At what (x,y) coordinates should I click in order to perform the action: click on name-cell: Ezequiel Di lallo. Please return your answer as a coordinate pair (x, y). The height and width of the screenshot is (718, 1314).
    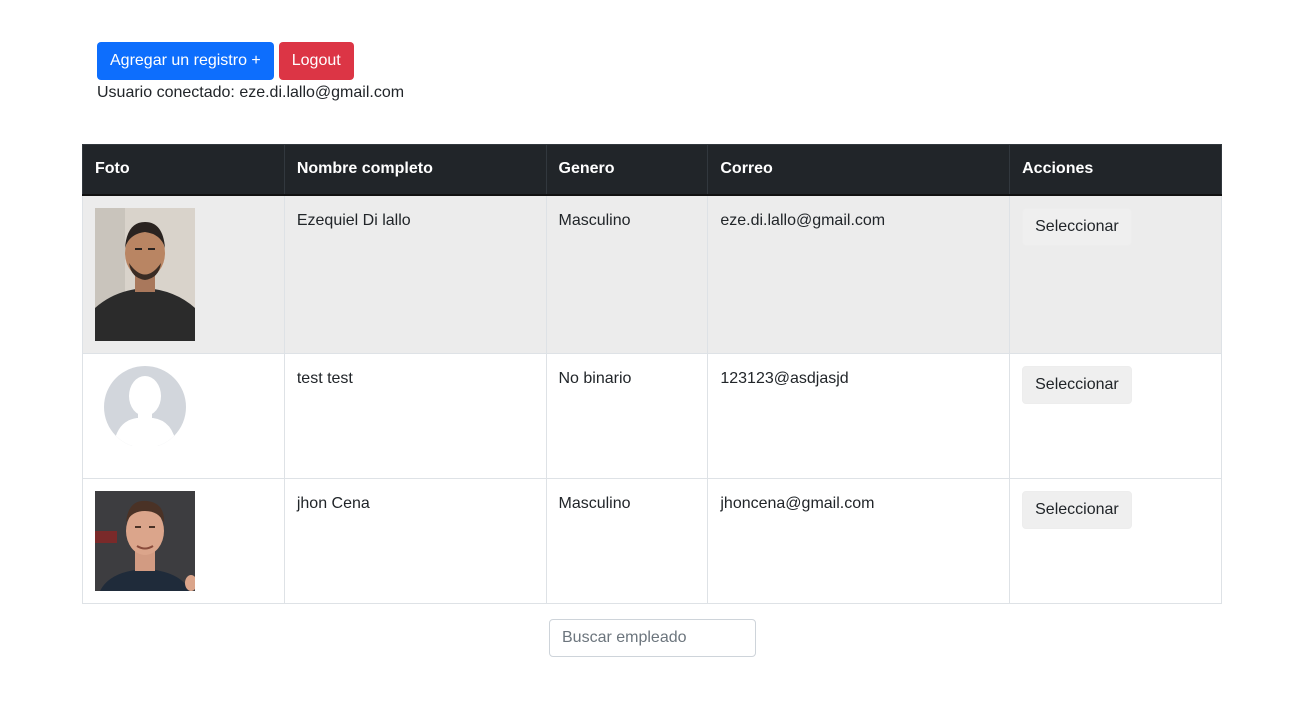
    Looking at the image, I should click on (415, 274).